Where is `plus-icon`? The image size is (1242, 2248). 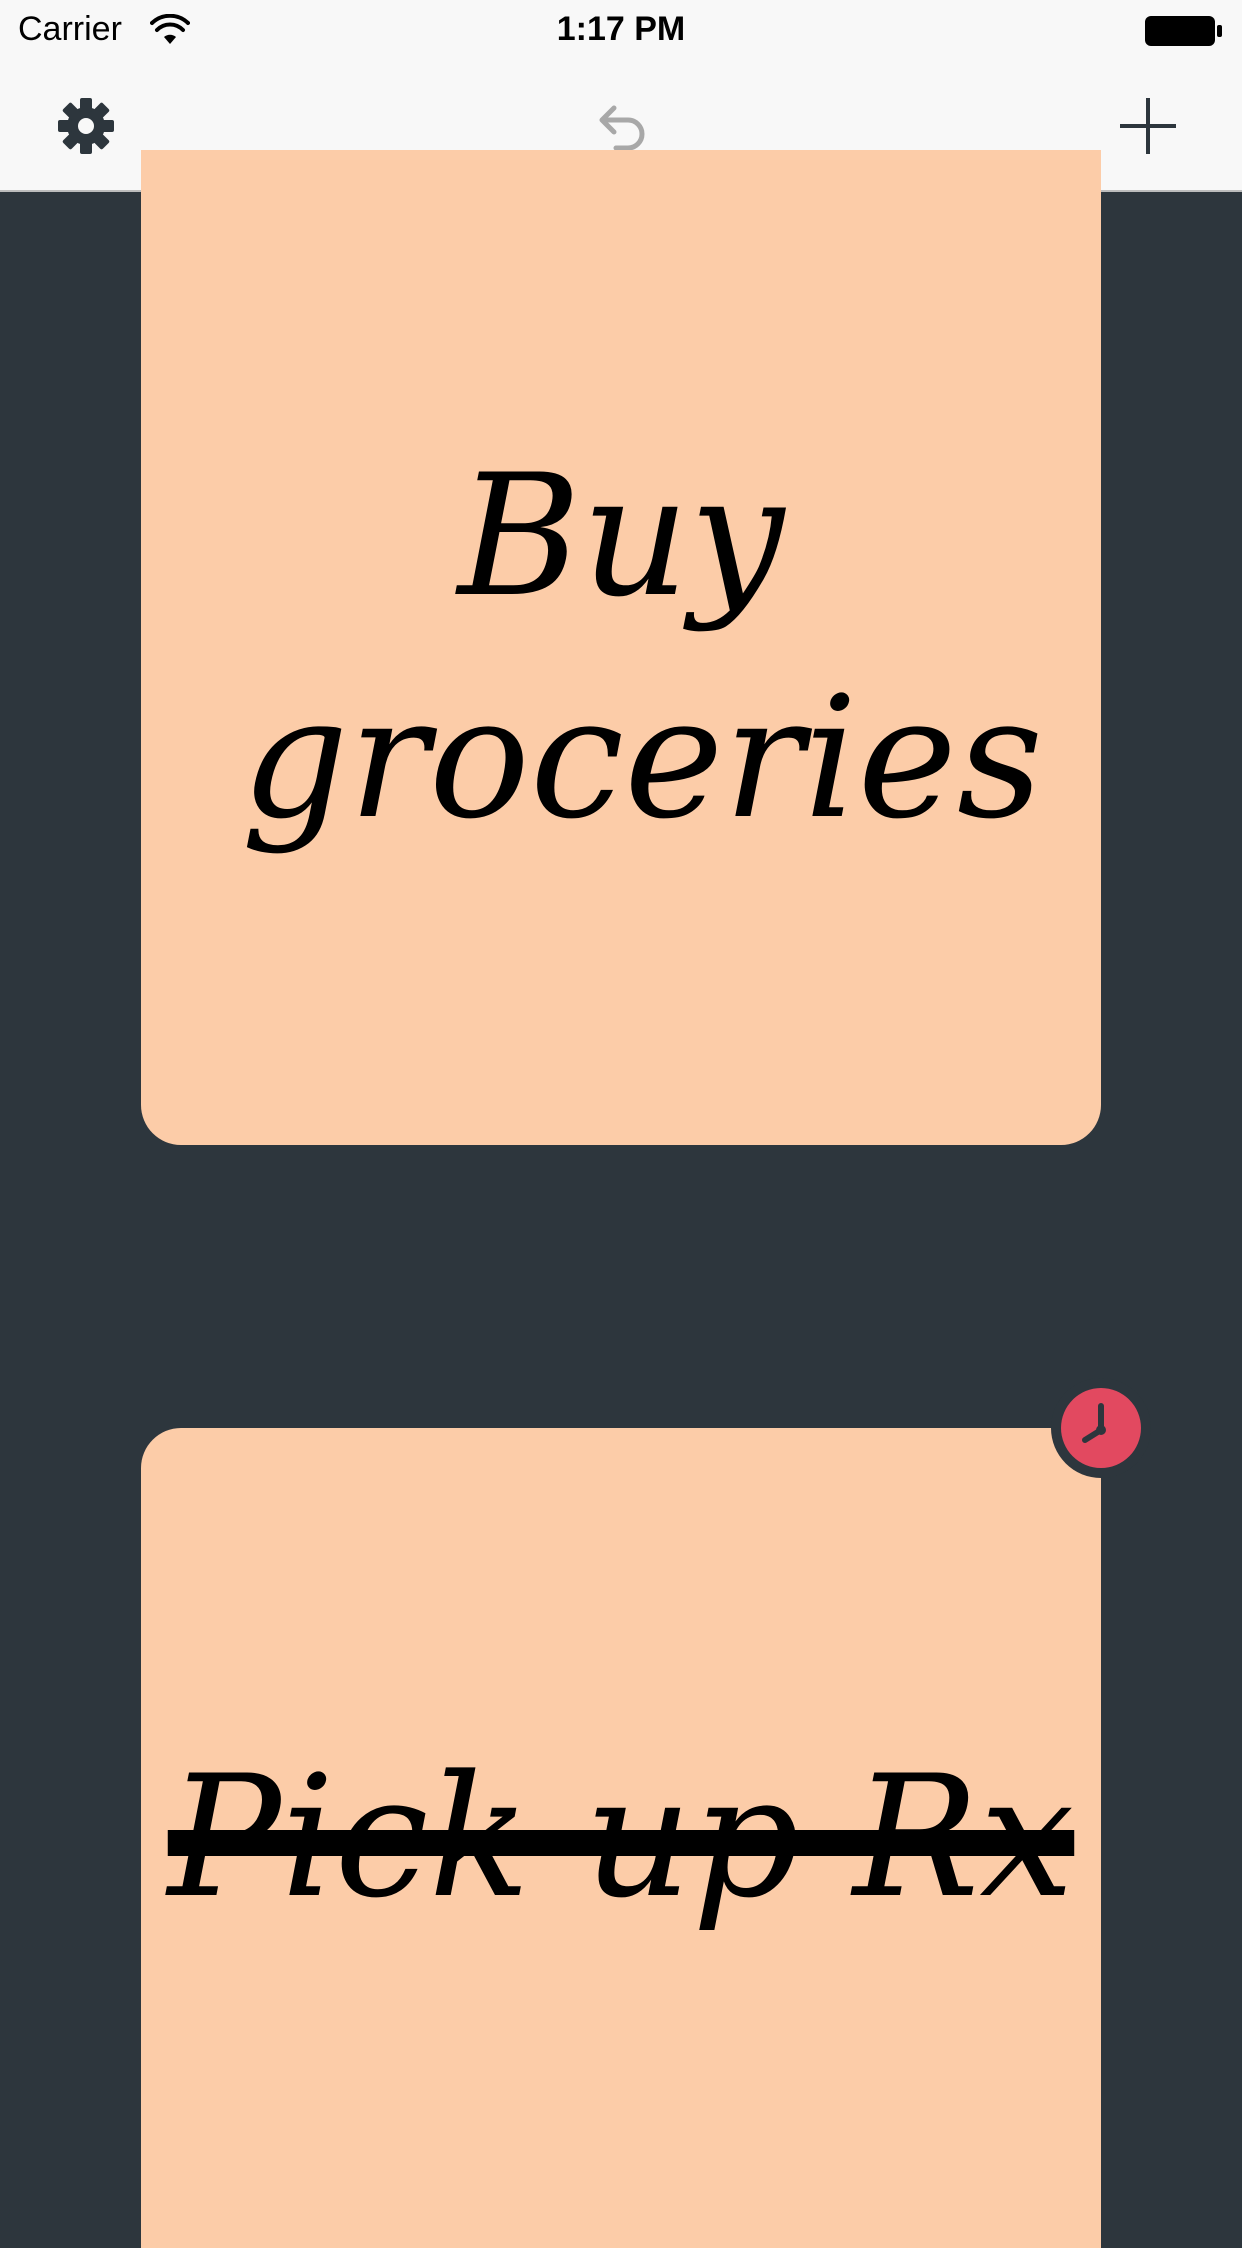
plus-icon is located at coordinates (1148, 126).